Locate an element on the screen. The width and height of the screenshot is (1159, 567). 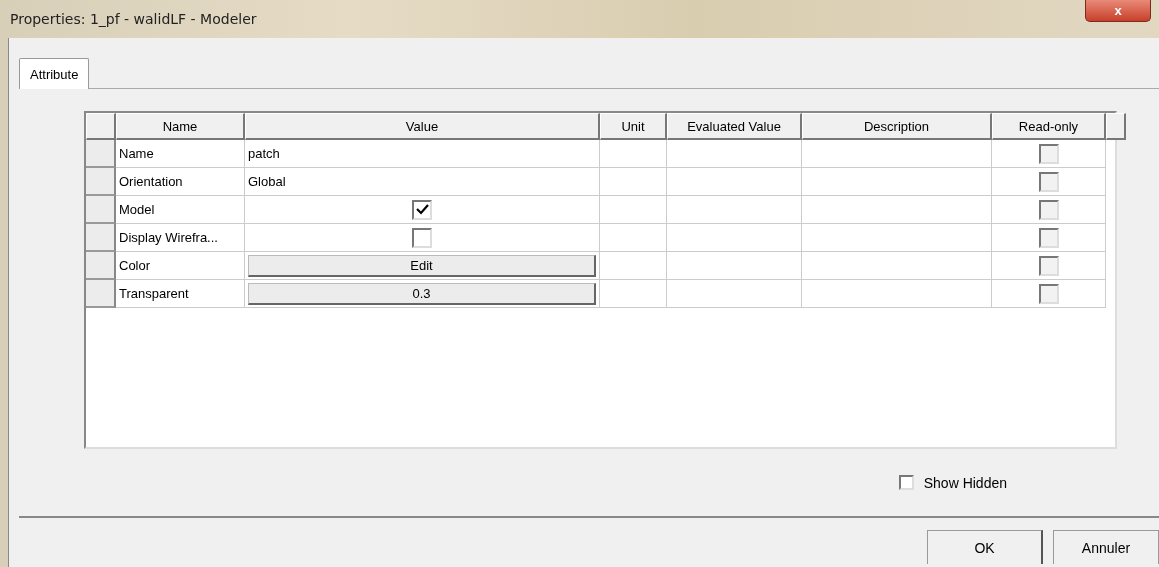
window-title: Properties: 1_pf - walidLF - Modeler is located at coordinates (133, 19).